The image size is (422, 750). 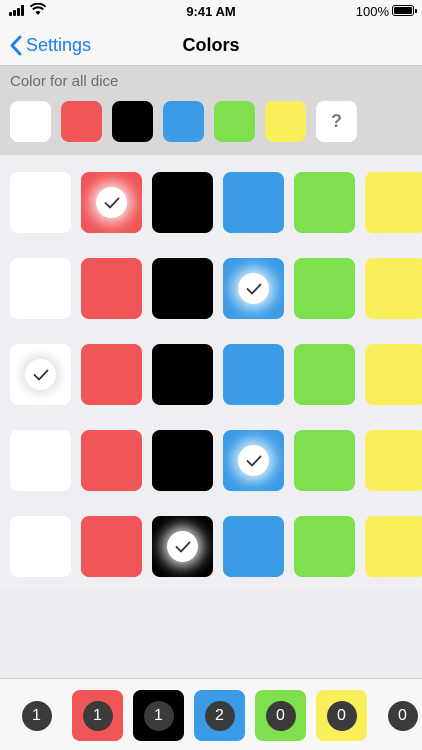 I want to click on all-dice-label: Color for all dice, so click(x=64, y=81).